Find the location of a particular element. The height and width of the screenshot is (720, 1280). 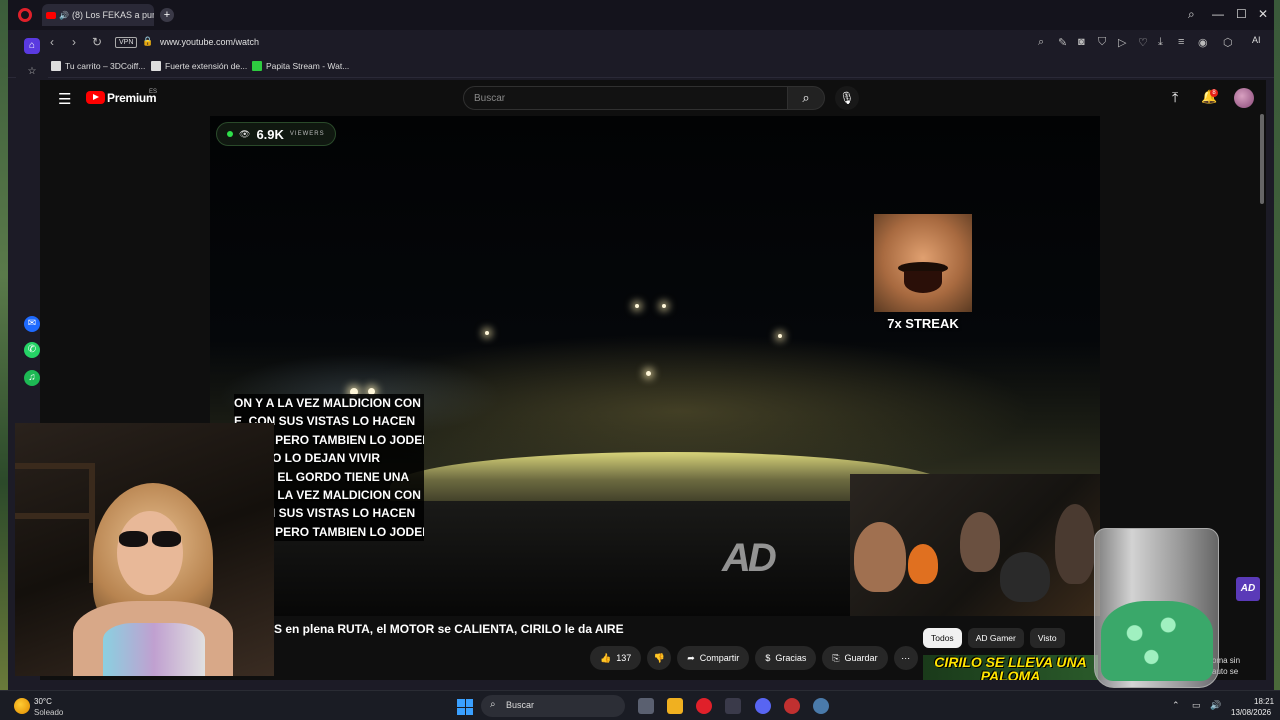

speaker-icon: 🔊 is located at coordinates (64, 15).